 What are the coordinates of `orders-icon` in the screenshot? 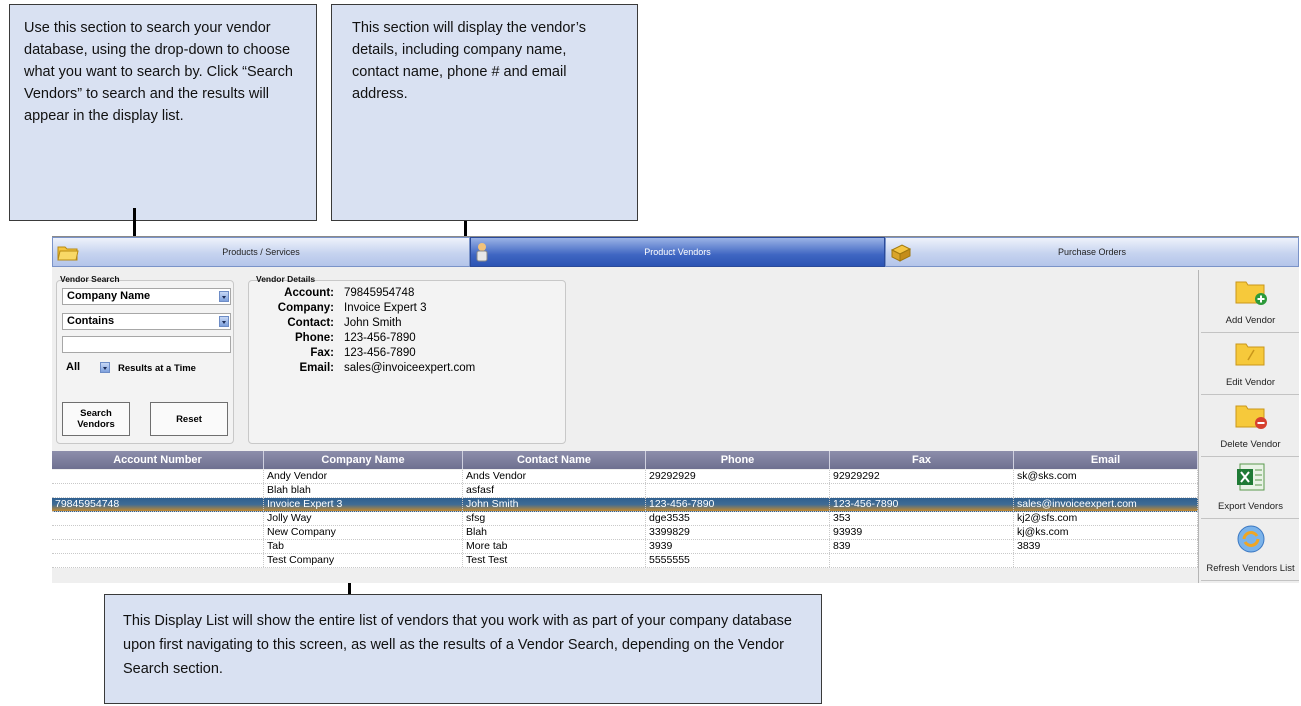 It's located at (901, 253).